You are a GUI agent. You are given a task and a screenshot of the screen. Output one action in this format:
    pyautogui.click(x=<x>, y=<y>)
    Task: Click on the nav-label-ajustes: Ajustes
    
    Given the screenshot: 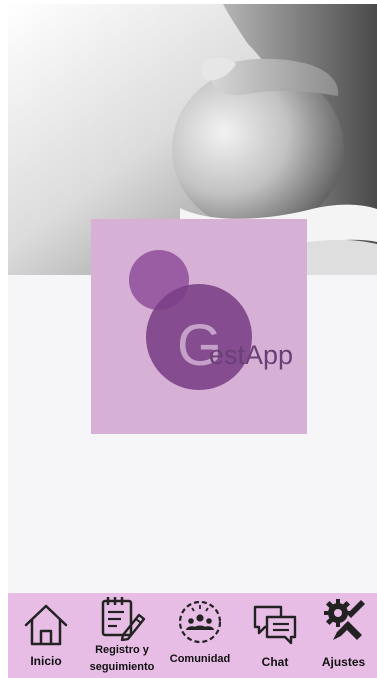 What is the action you would take?
    pyautogui.click(x=343, y=662)
    